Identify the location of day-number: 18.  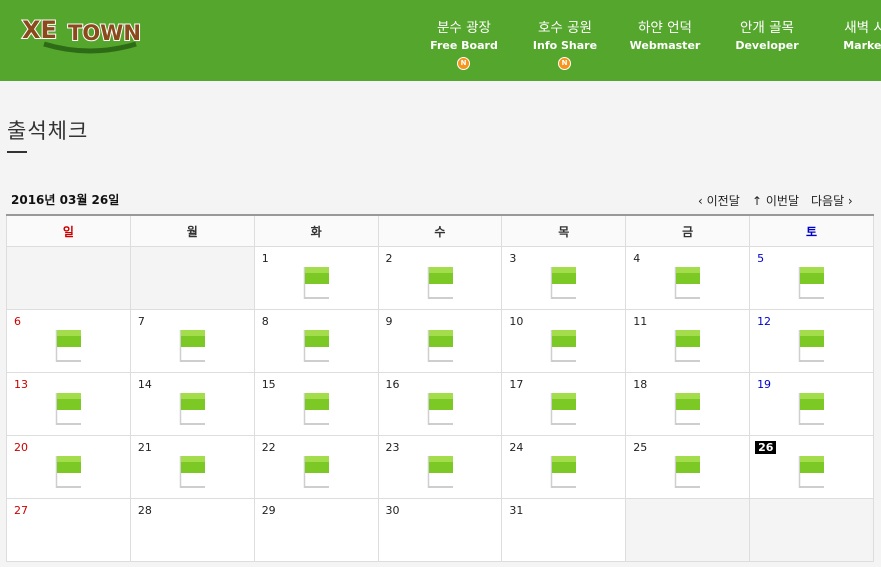
(640, 384).